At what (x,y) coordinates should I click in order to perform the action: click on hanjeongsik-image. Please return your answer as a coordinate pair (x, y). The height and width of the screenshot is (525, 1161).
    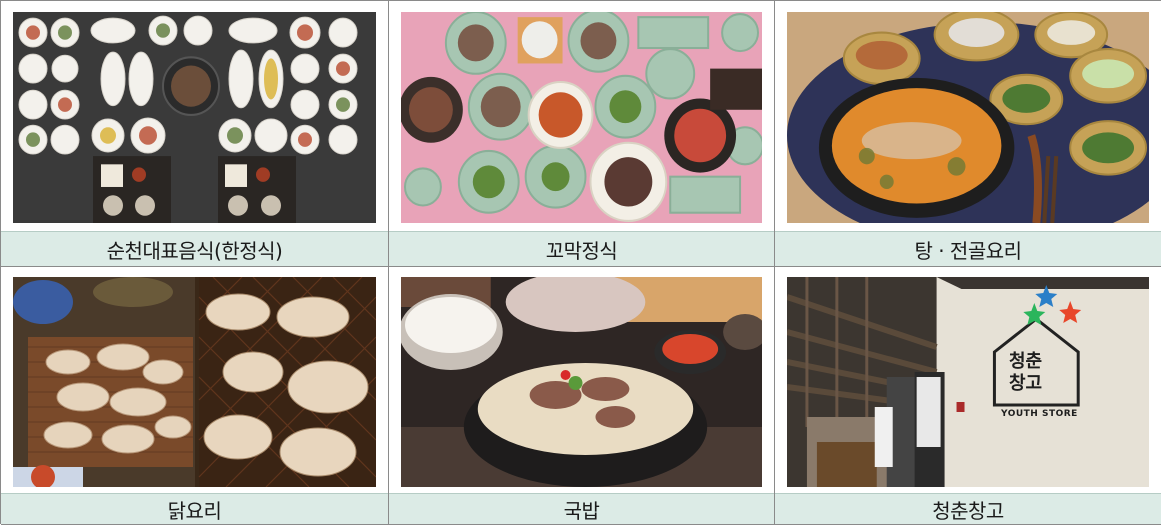
    Looking at the image, I should click on (194, 117).